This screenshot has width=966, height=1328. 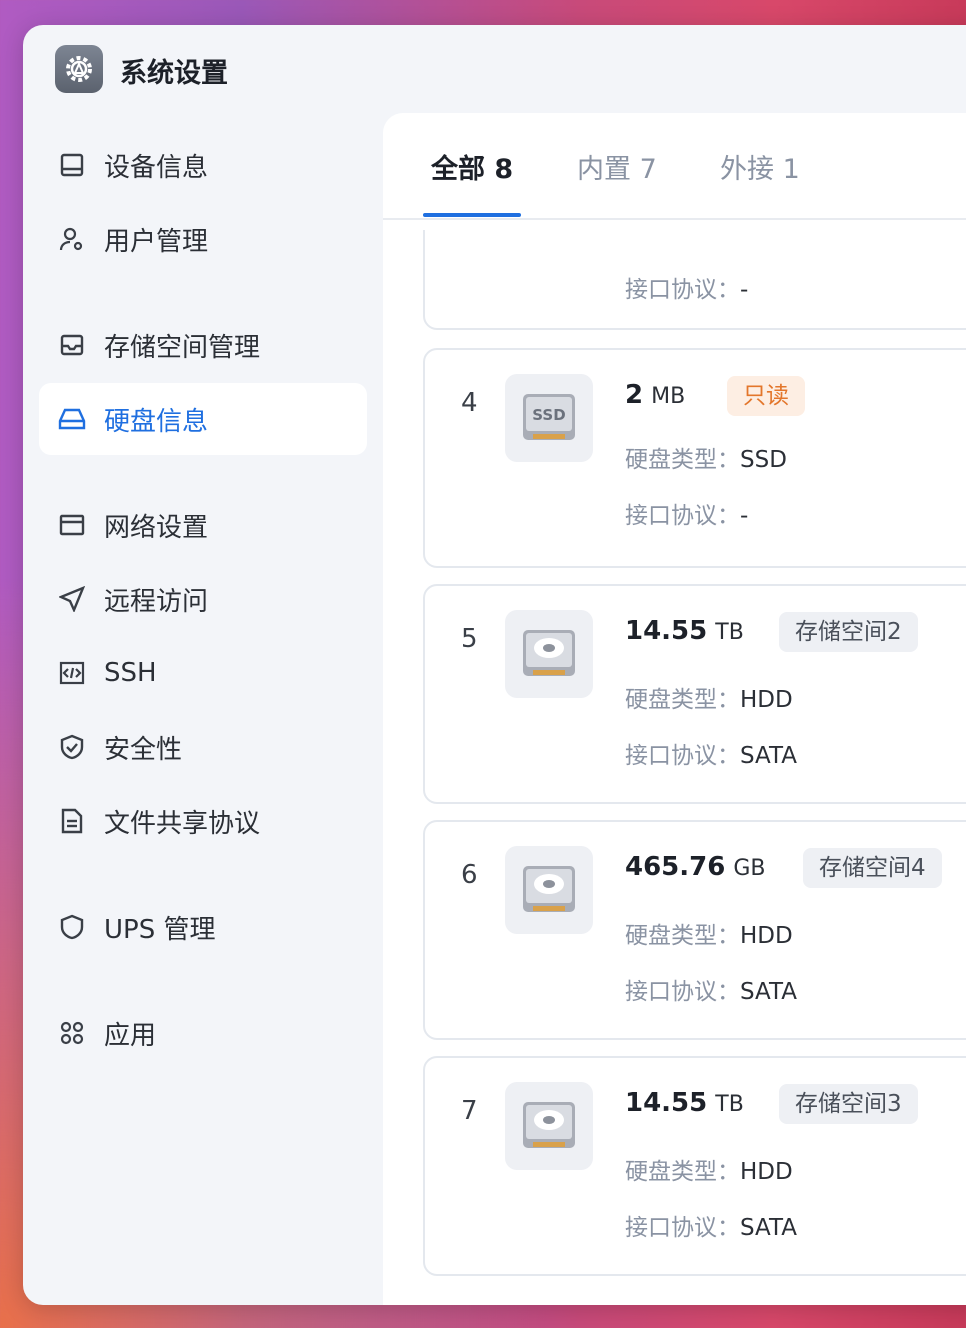 What do you see at coordinates (72, 673) in the screenshot?
I see `code-icon` at bounding box center [72, 673].